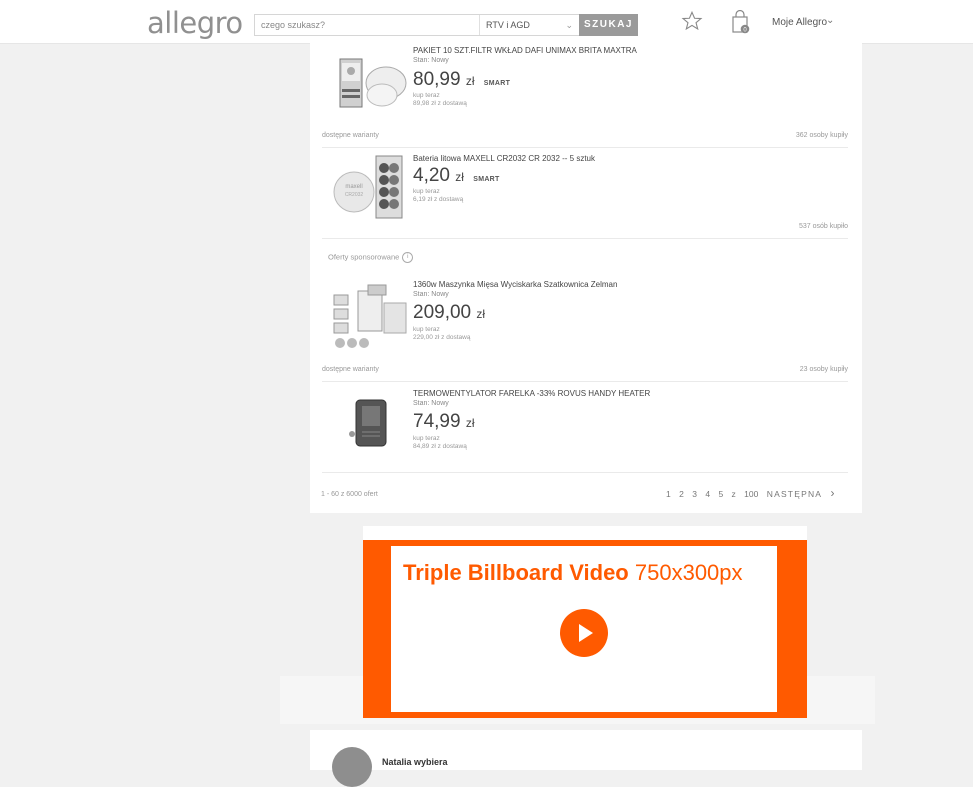 Image resolution: width=973 pixels, height=787 pixels. I want to click on shipping-price: 84,89 zł z dostawą, so click(440, 446).